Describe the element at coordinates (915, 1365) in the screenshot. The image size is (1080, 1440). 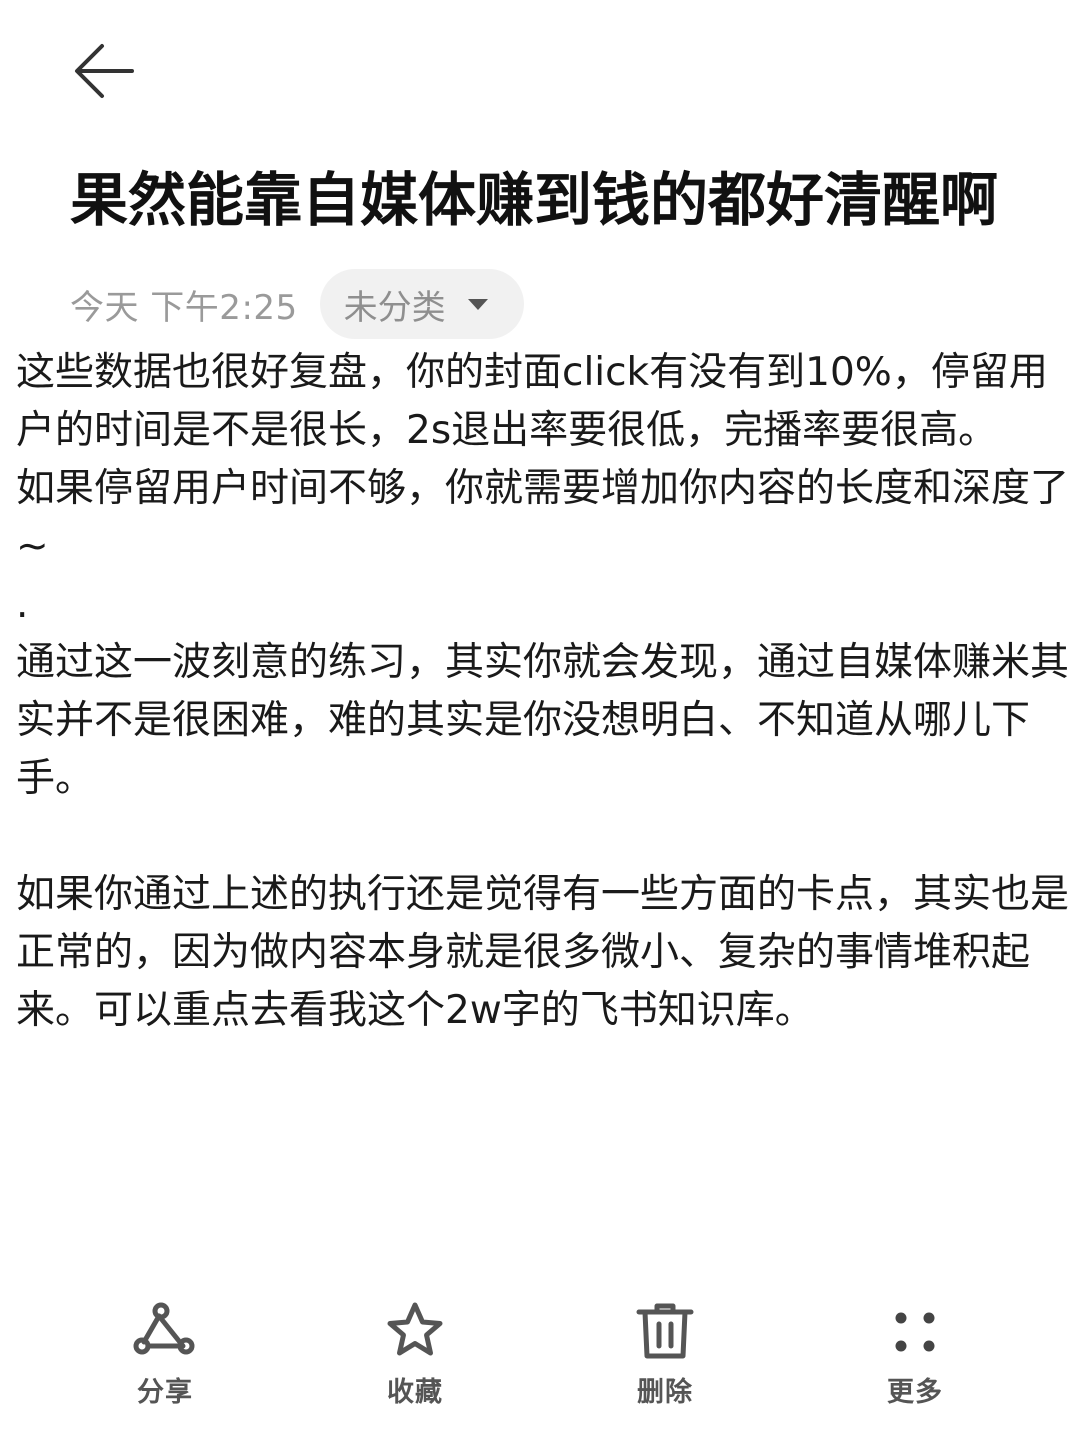
I see `more-button: 更多` at that location.